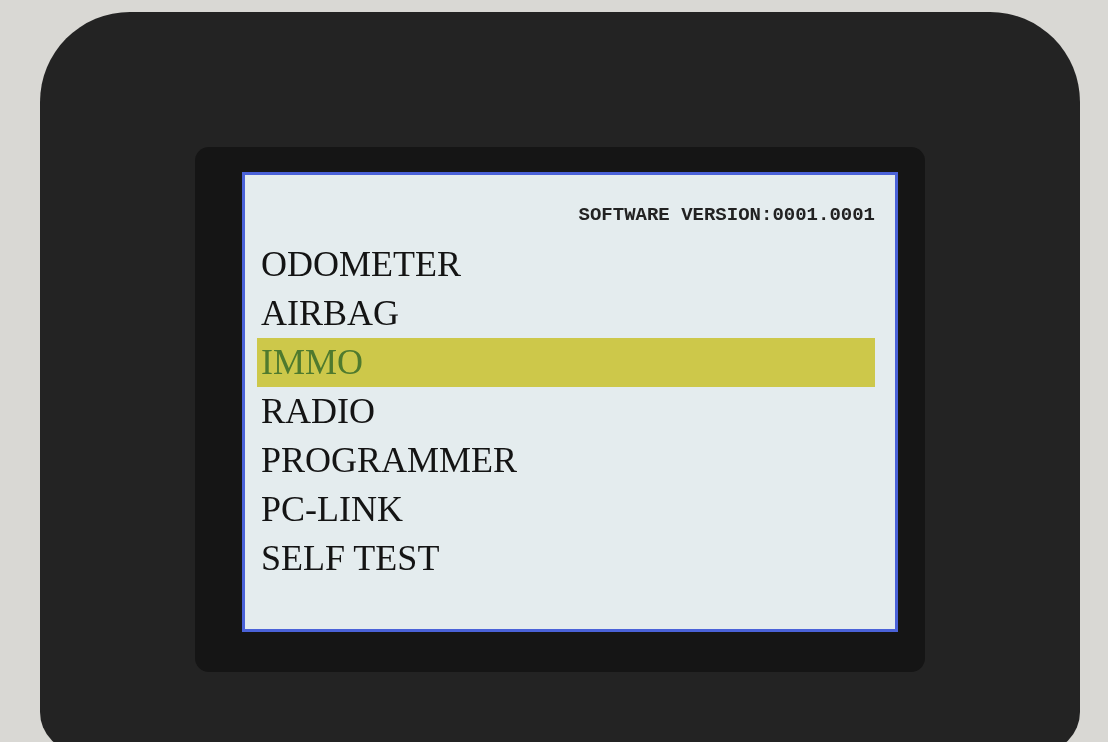  I want to click on menu-item: ODOMETER, so click(566, 264).